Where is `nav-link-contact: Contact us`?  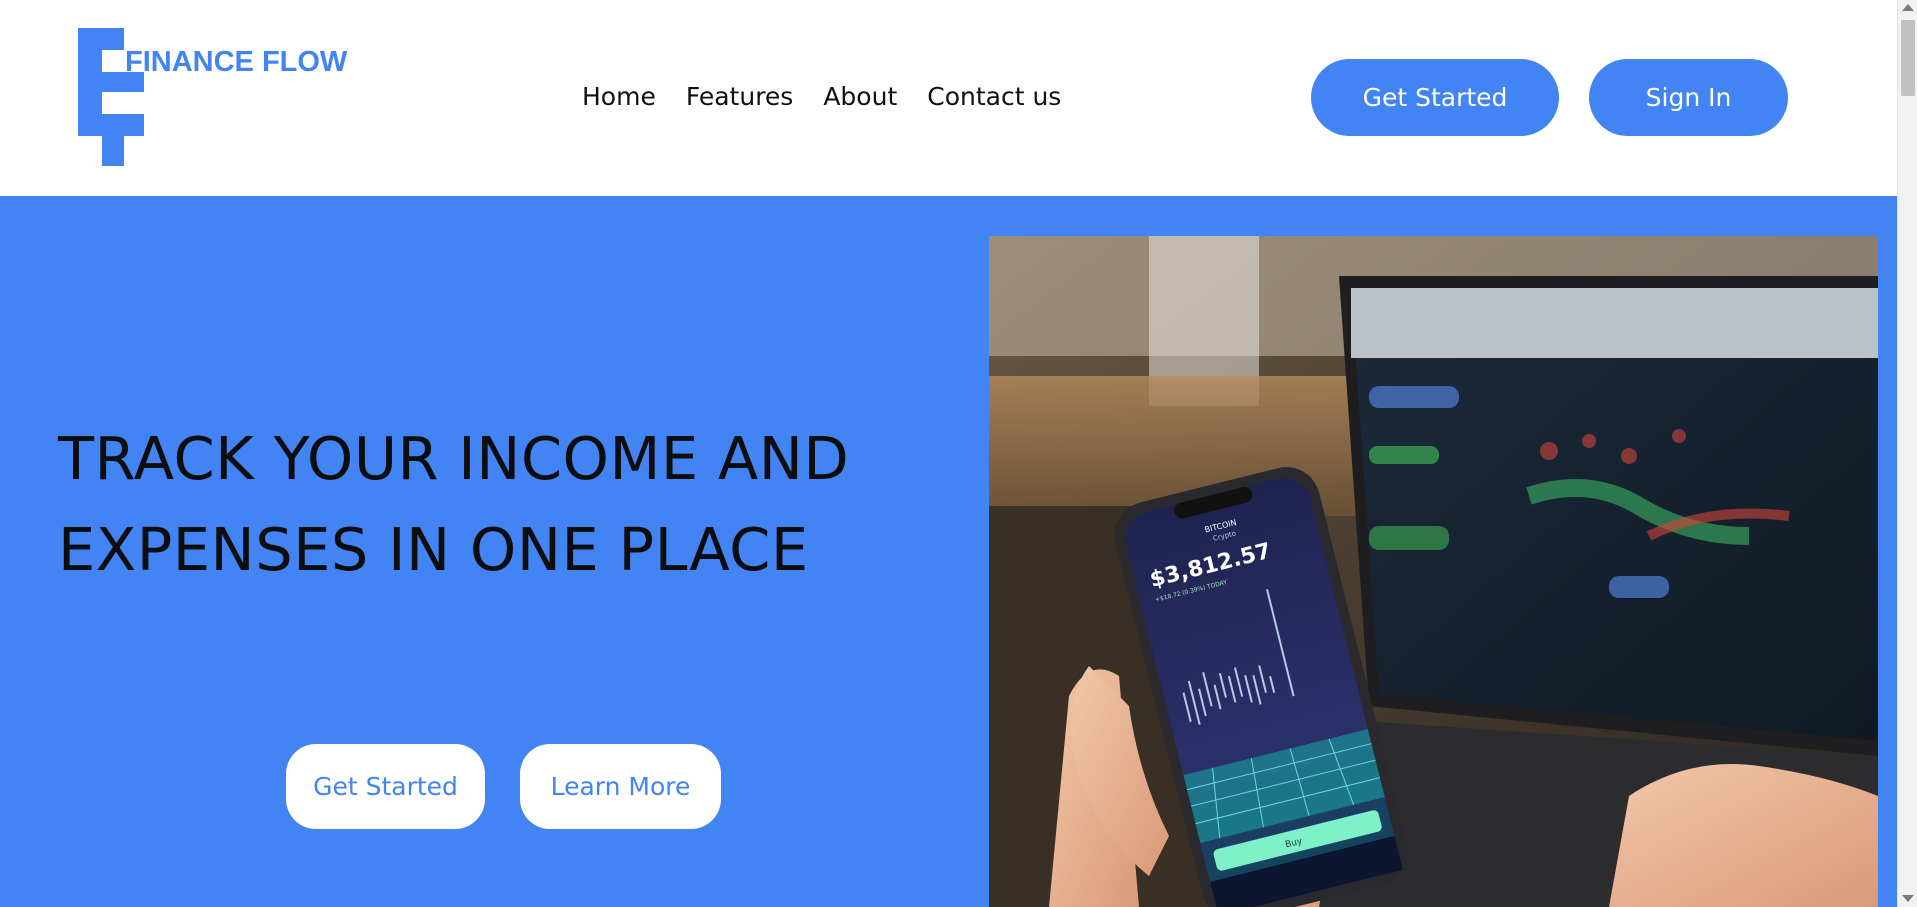
nav-link-contact: Contact us is located at coordinates (994, 96).